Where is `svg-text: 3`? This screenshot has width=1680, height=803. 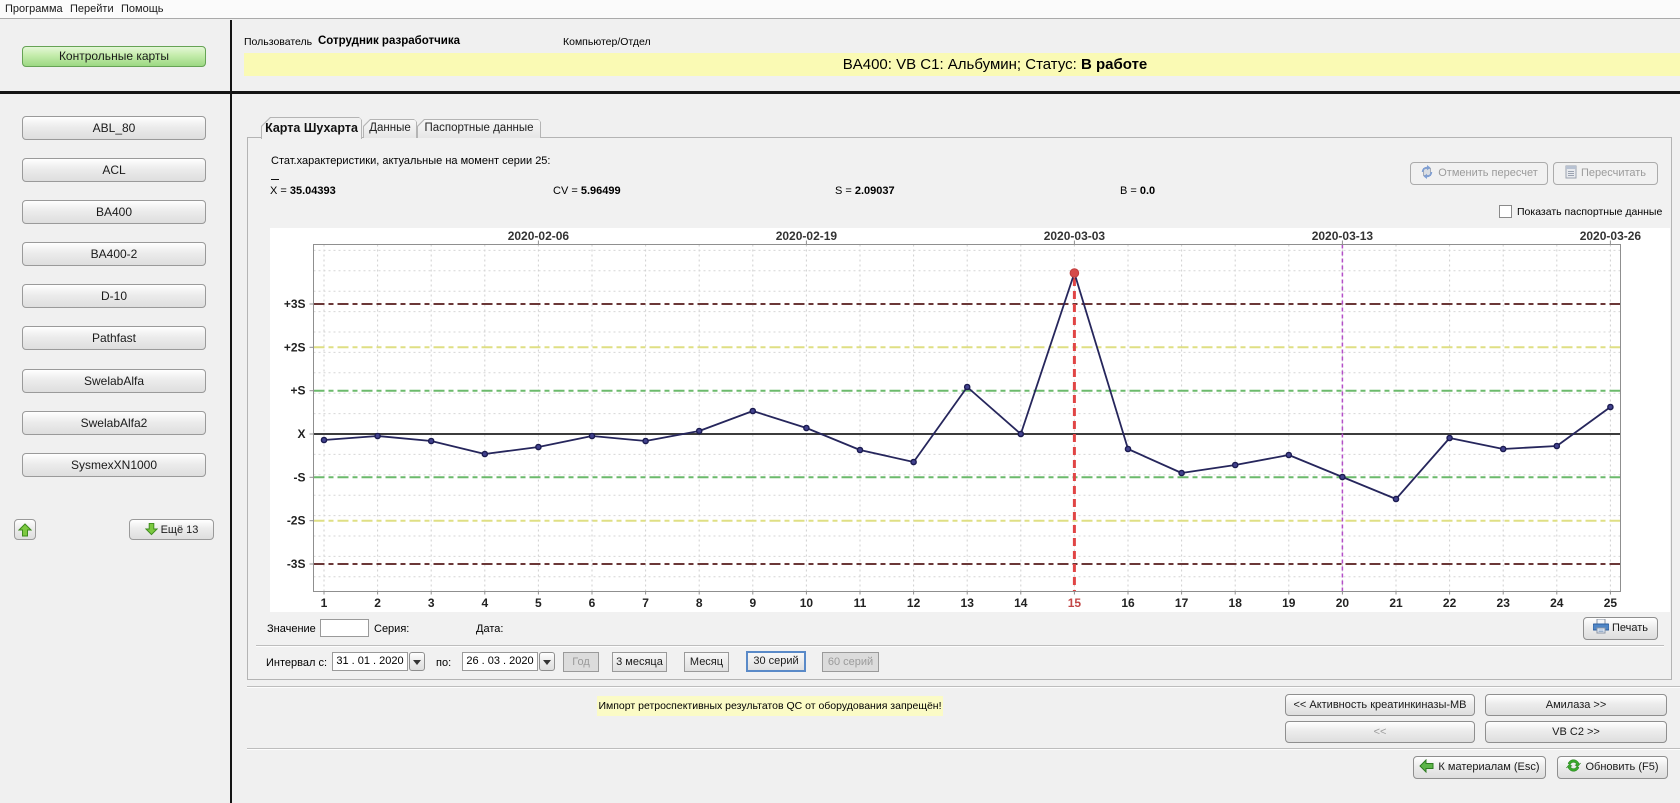
svg-text: 3 is located at coordinates (431, 603).